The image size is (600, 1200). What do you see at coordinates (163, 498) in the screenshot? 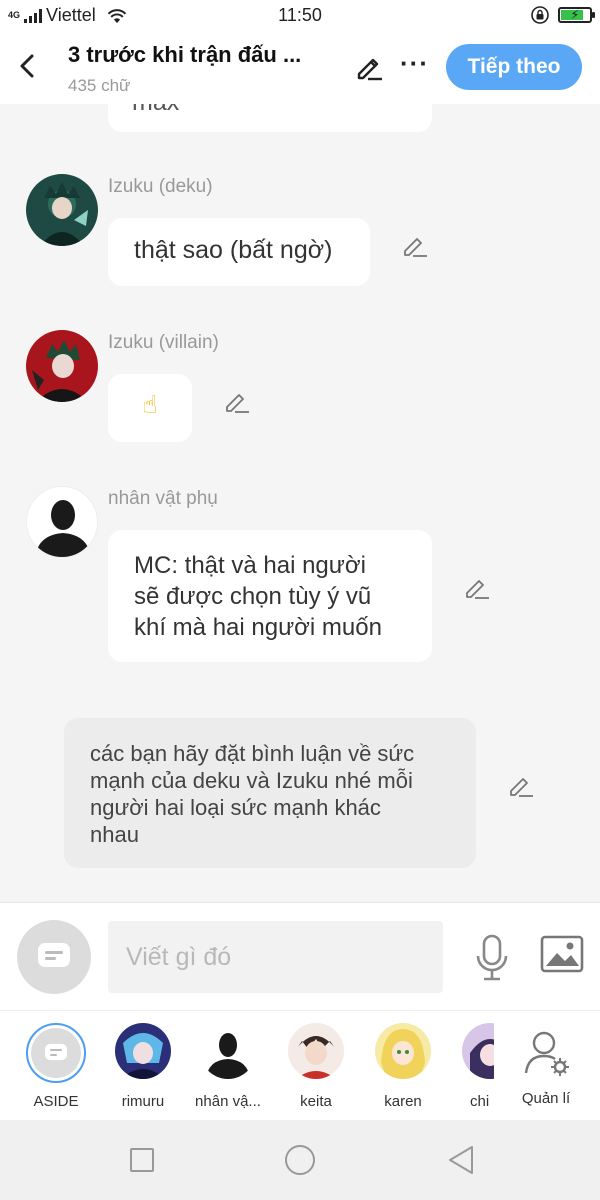
I see `speaker-name: nhân vật phụ` at bounding box center [163, 498].